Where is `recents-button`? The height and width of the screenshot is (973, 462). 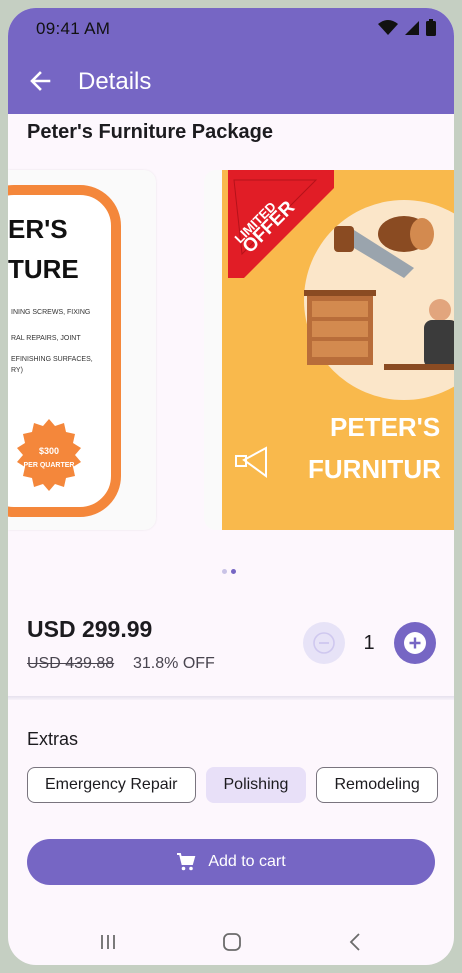
recents-button is located at coordinates (108, 942).